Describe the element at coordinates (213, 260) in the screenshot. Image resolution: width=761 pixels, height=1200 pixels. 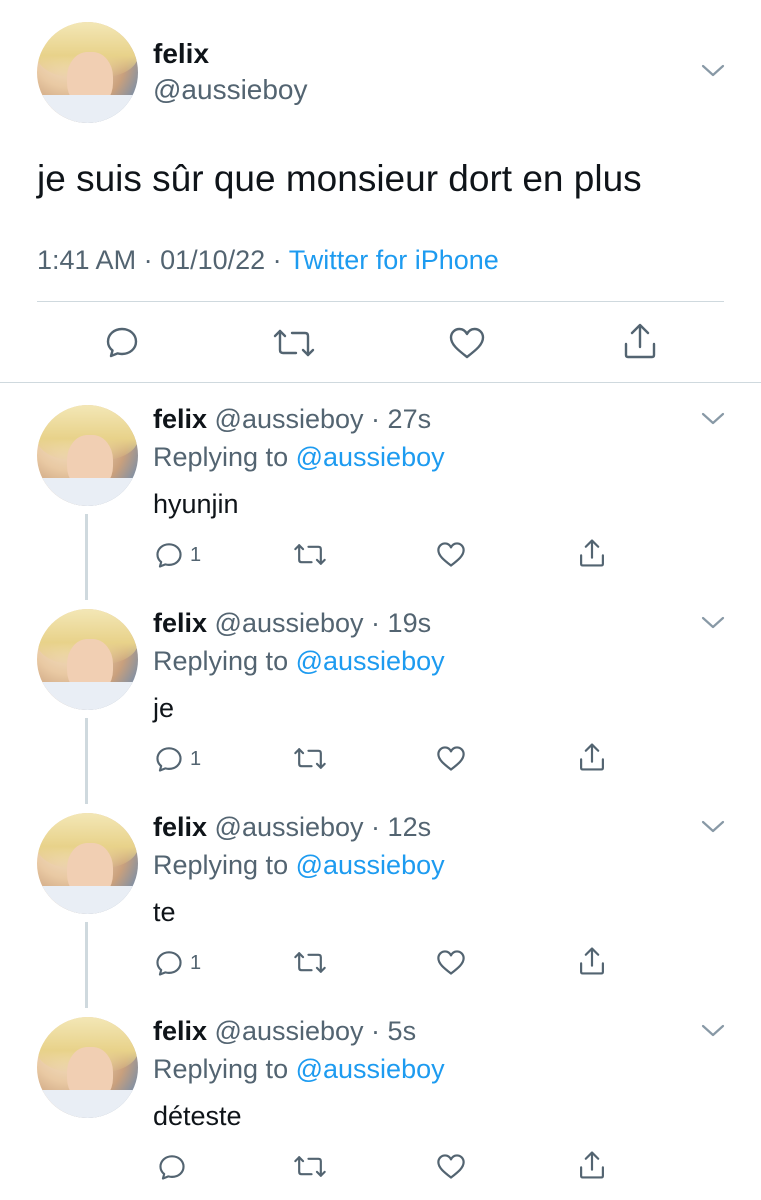
I see `tweet-date: 01/10/22` at that location.